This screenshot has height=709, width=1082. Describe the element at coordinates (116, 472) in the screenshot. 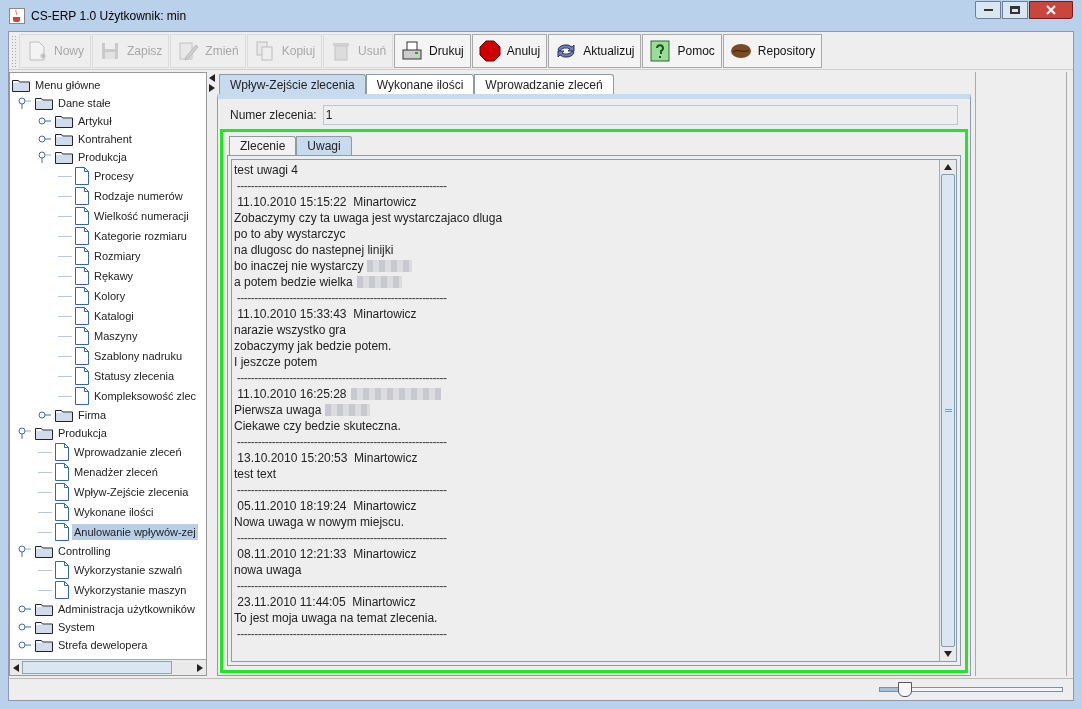

I see `tree-item: Menadżer zleceń` at that location.